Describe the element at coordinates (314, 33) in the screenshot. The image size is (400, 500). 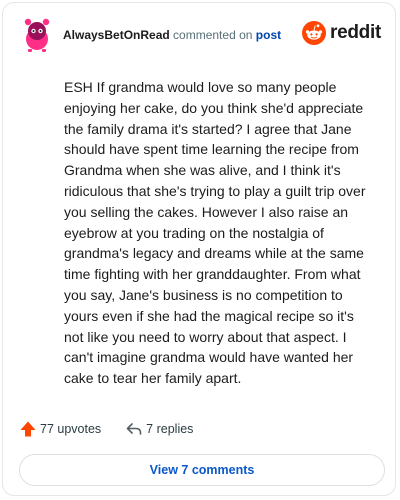
I see `reddit-logo-icon` at that location.